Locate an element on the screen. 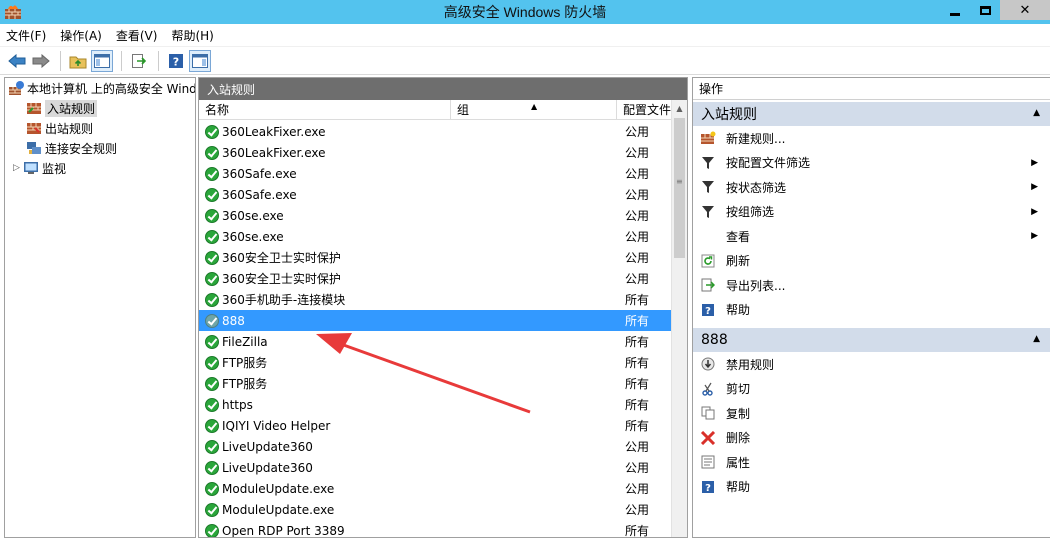 The image size is (1050, 538). action-view: 查看 ▶ is located at coordinates (871, 236).